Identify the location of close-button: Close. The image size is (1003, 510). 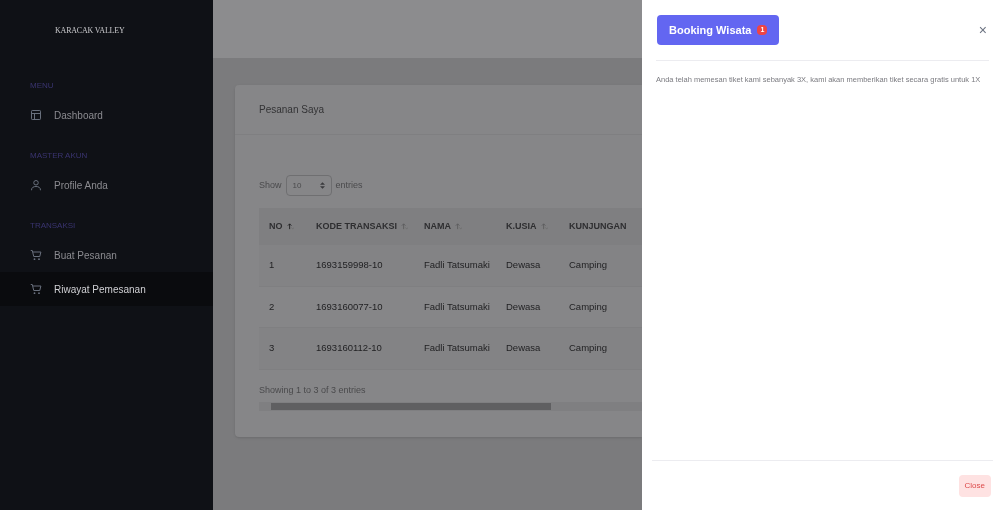
(974, 485).